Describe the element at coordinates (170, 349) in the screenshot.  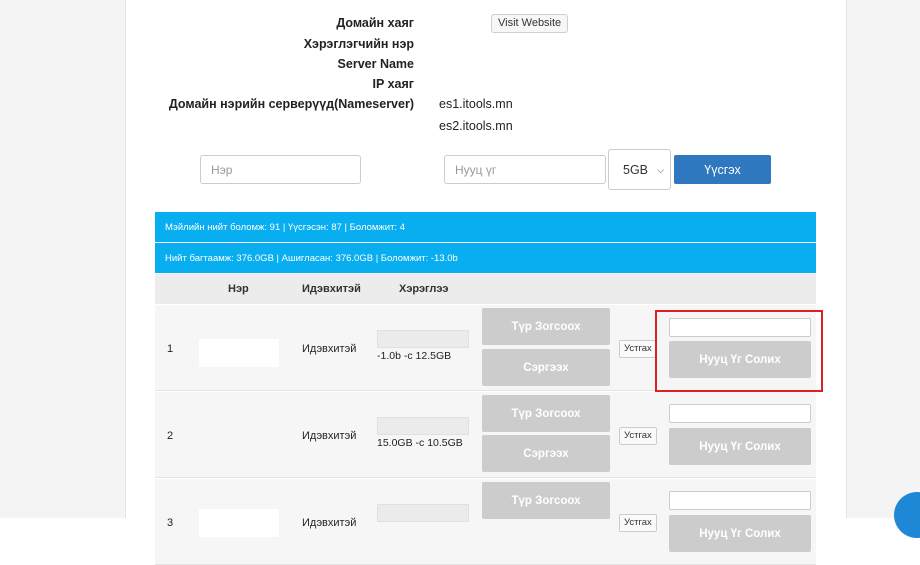
I see `row-number: 1` at that location.